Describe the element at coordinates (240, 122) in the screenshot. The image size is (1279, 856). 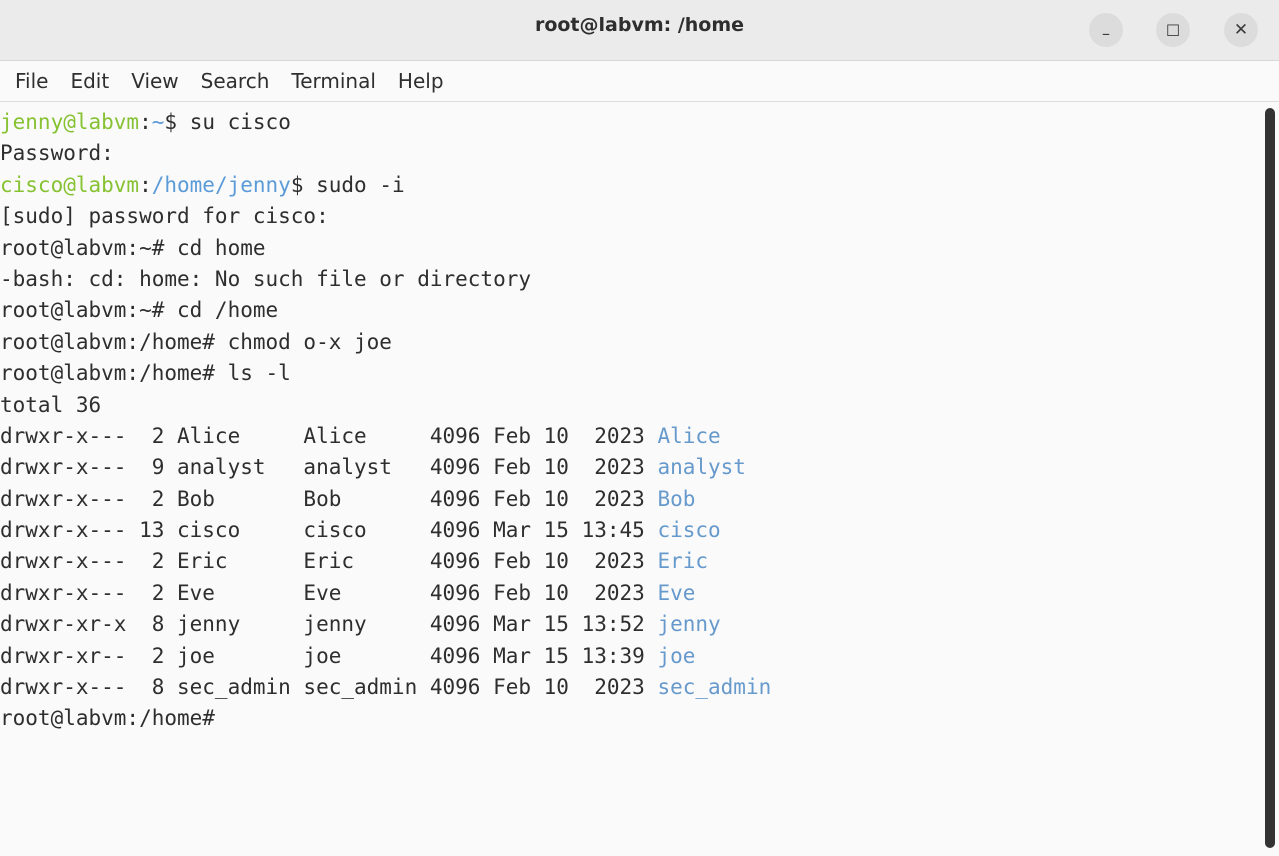
I see `command-text: su cisco` at that location.